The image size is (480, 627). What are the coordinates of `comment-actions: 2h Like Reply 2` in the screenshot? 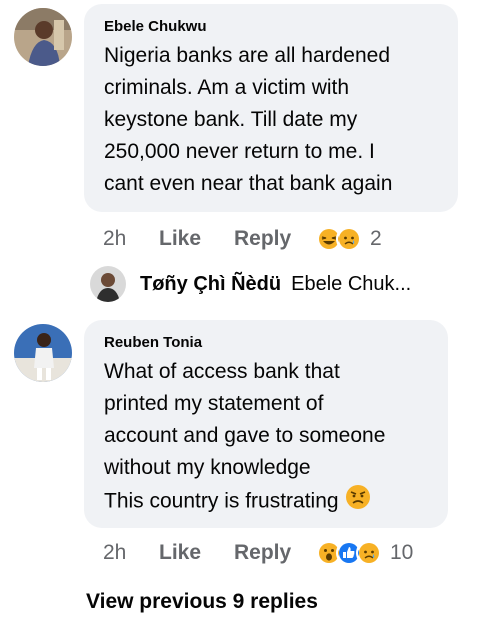 It's located at (242, 239).